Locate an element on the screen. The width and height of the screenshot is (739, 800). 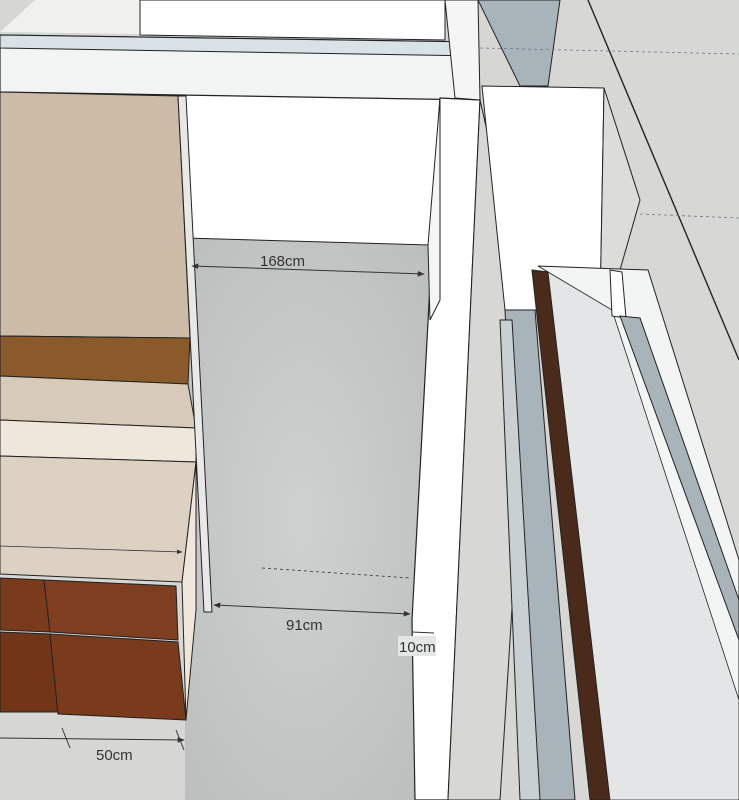
drawer-bottom-left is located at coordinates (29, 672).